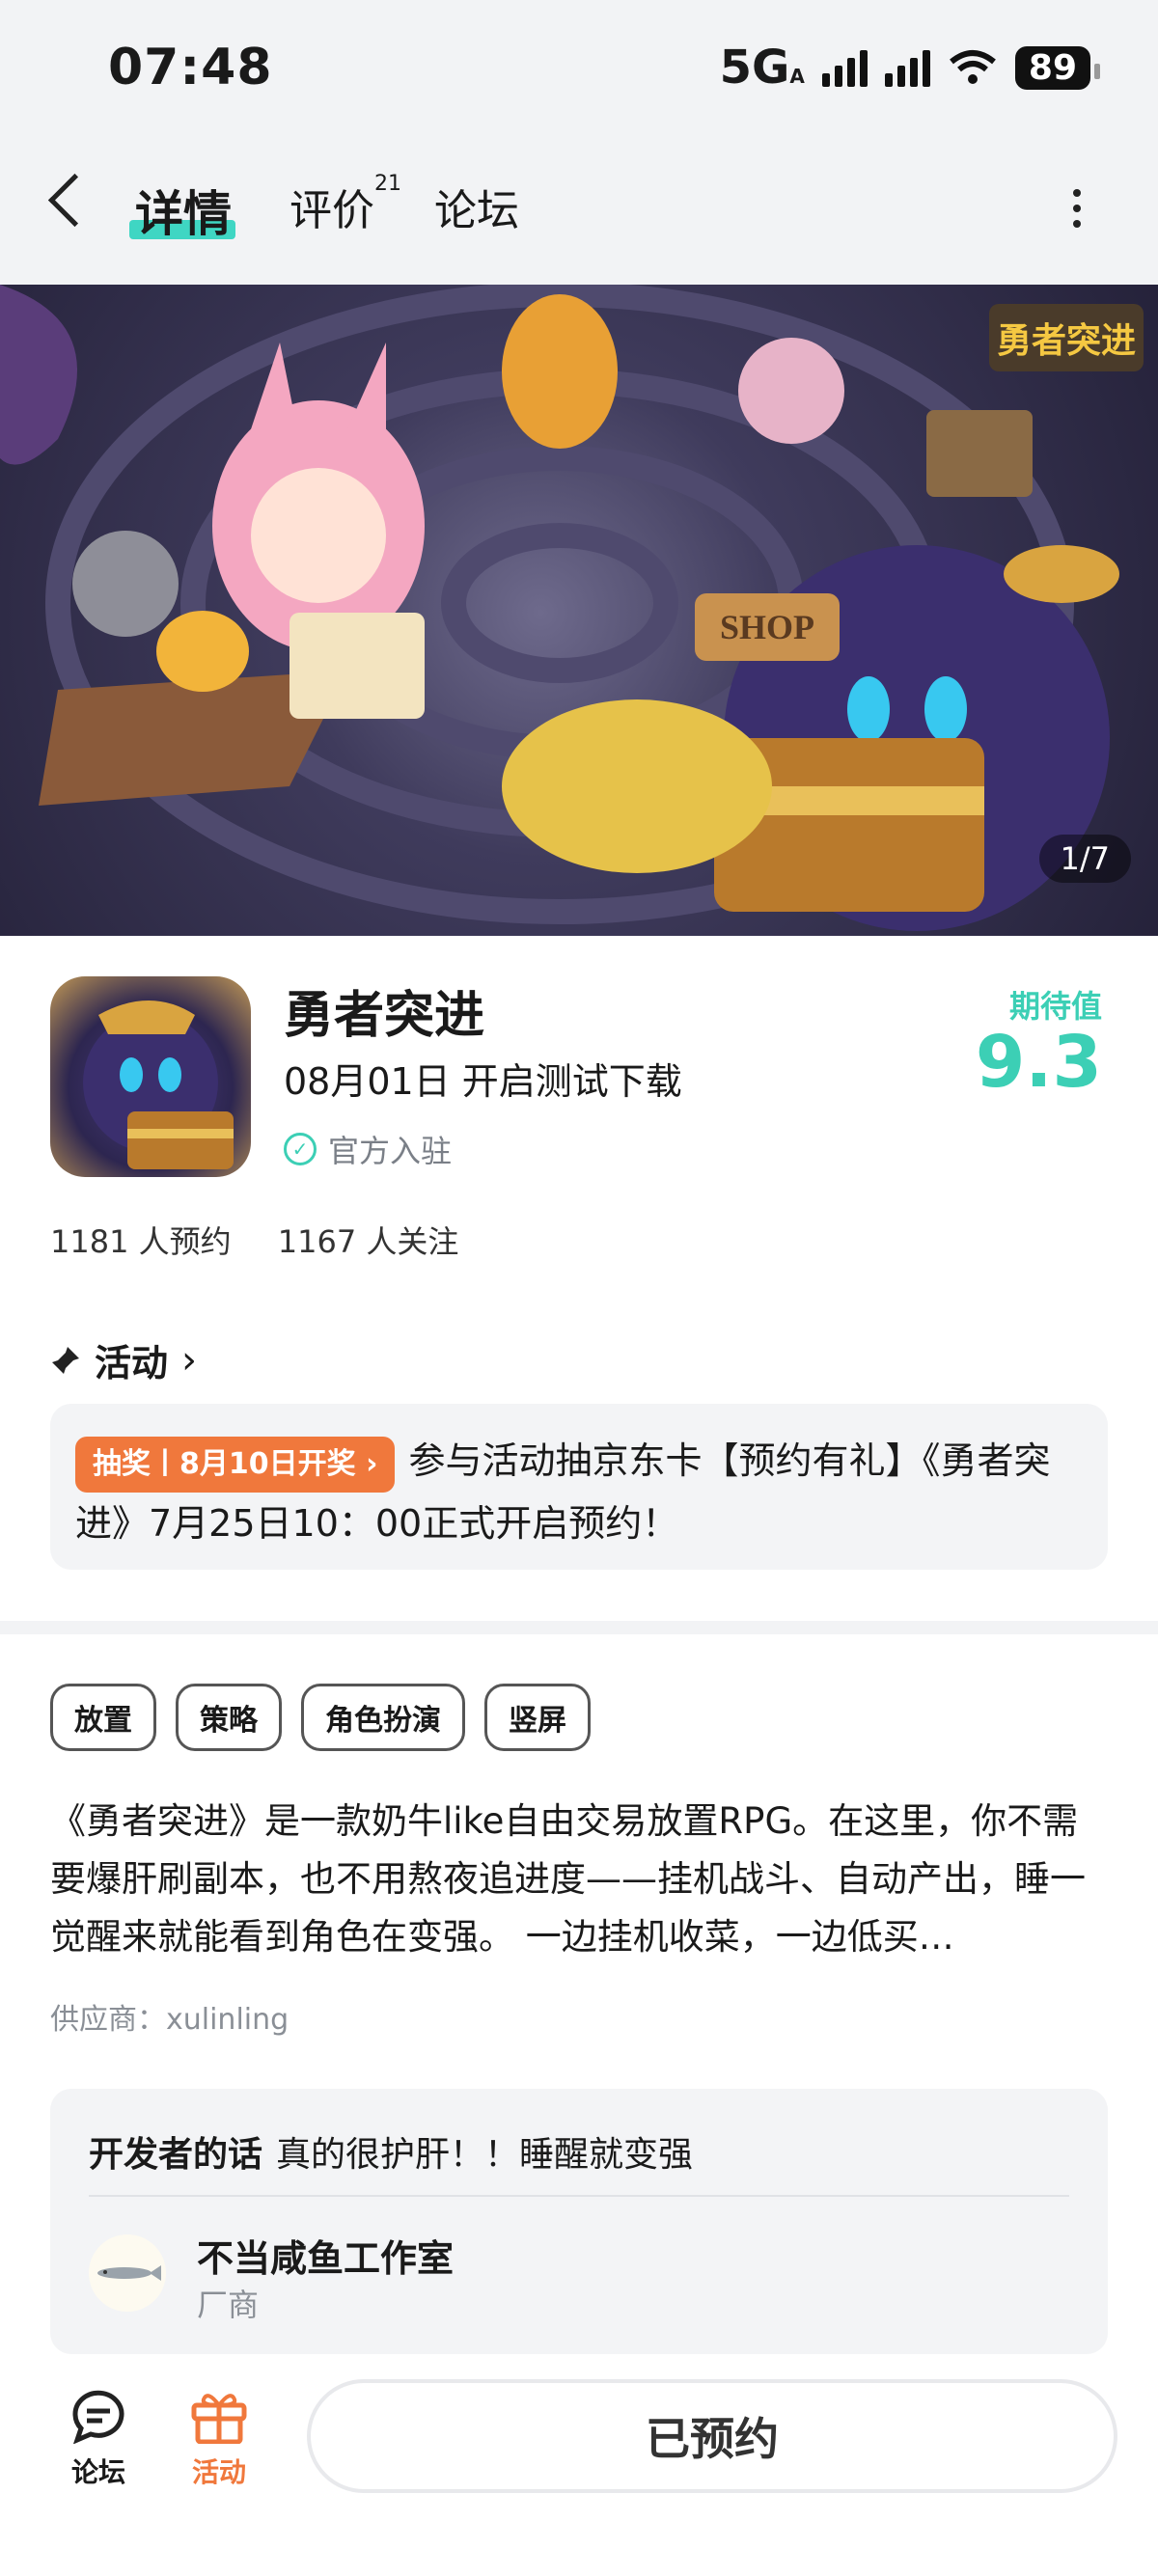 The height and width of the screenshot is (2576, 1158). I want to click on official-badge: ✓ 官方入驻, so click(368, 1149).